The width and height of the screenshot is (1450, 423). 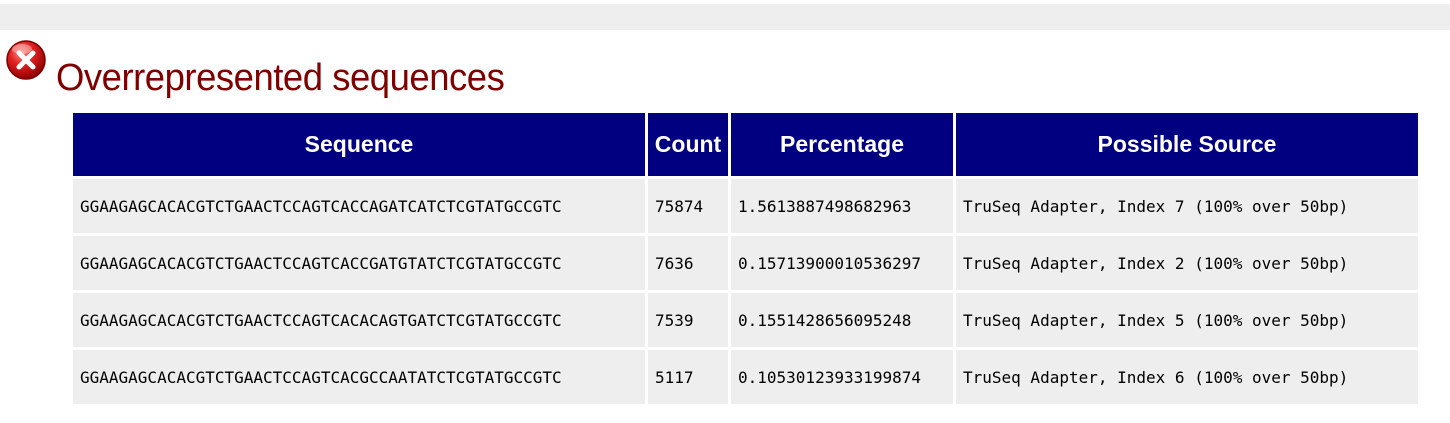 What do you see at coordinates (842, 144) in the screenshot?
I see `column-header-percentage: Percentage` at bounding box center [842, 144].